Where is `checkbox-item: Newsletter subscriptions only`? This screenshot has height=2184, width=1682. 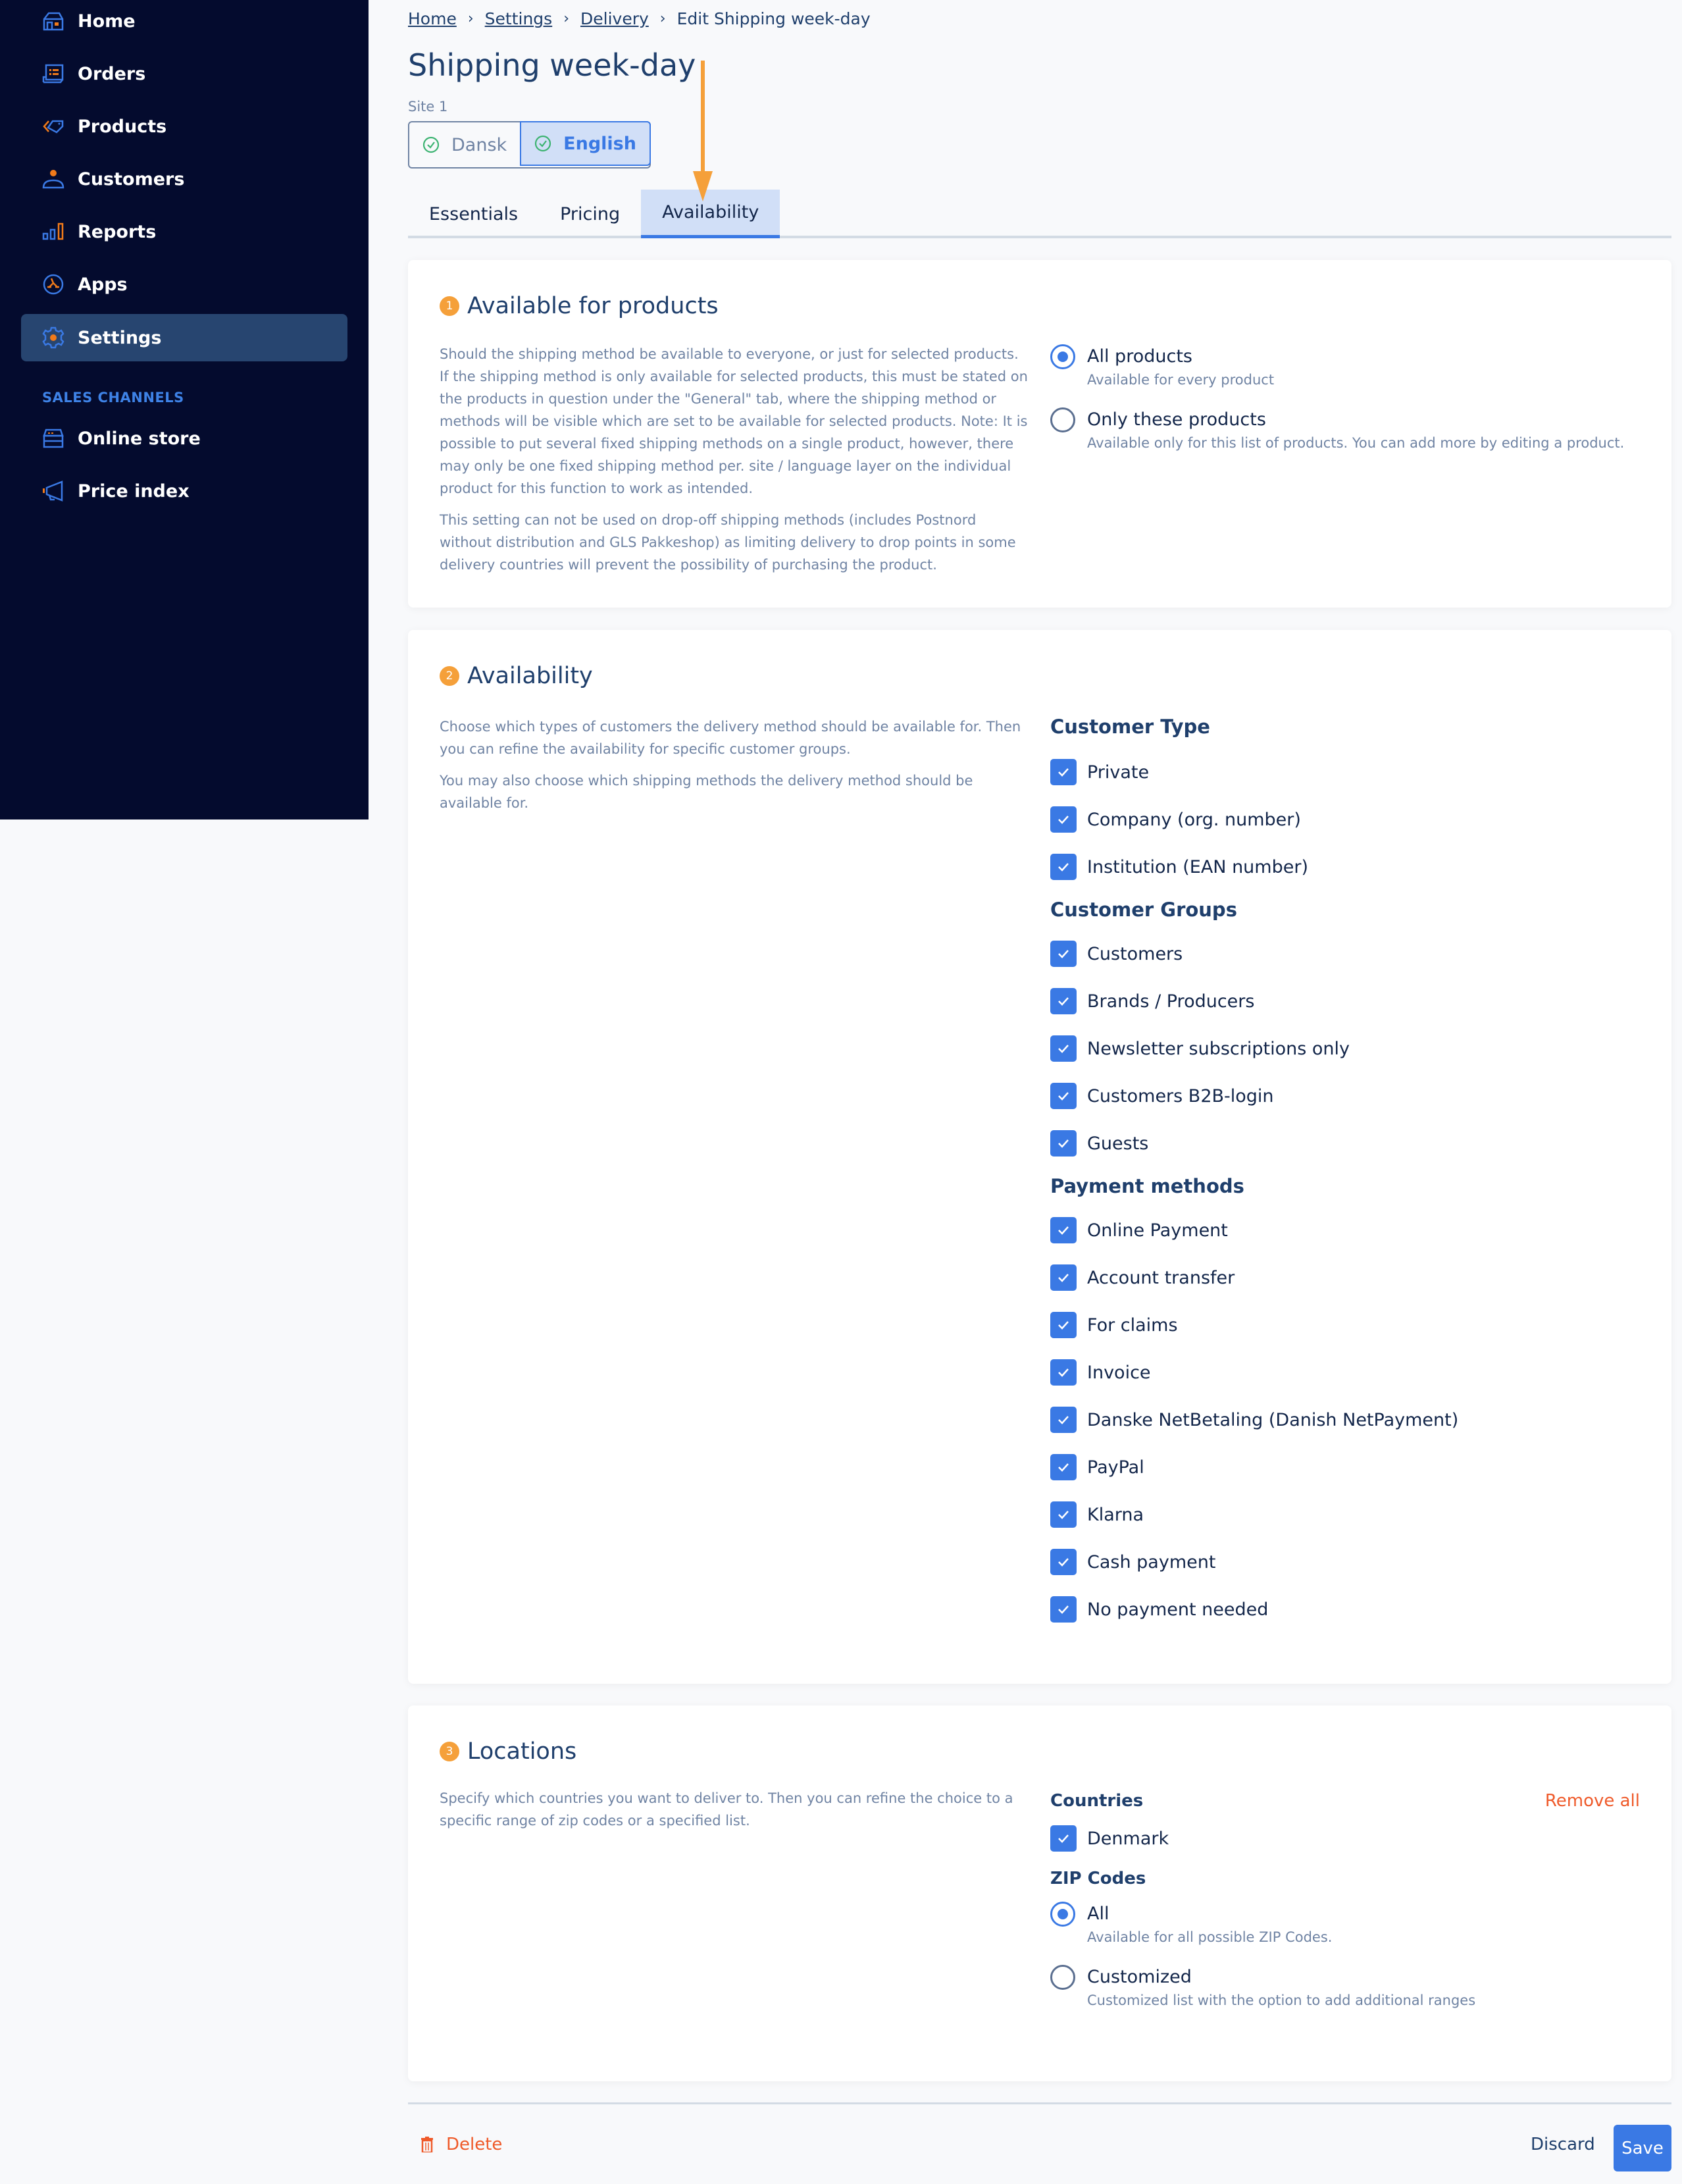
checkbox-item: Newsletter subscriptions only is located at coordinates (1254, 1048).